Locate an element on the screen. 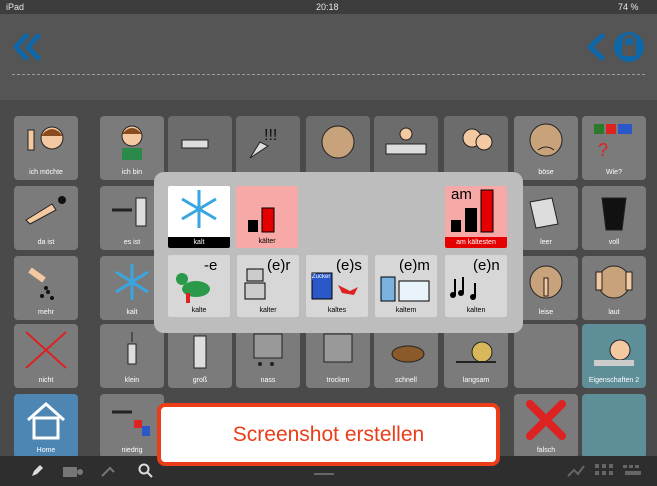 The width and height of the screenshot is (657, 486). tile-boese: böse is located at coordinates (546, 148).